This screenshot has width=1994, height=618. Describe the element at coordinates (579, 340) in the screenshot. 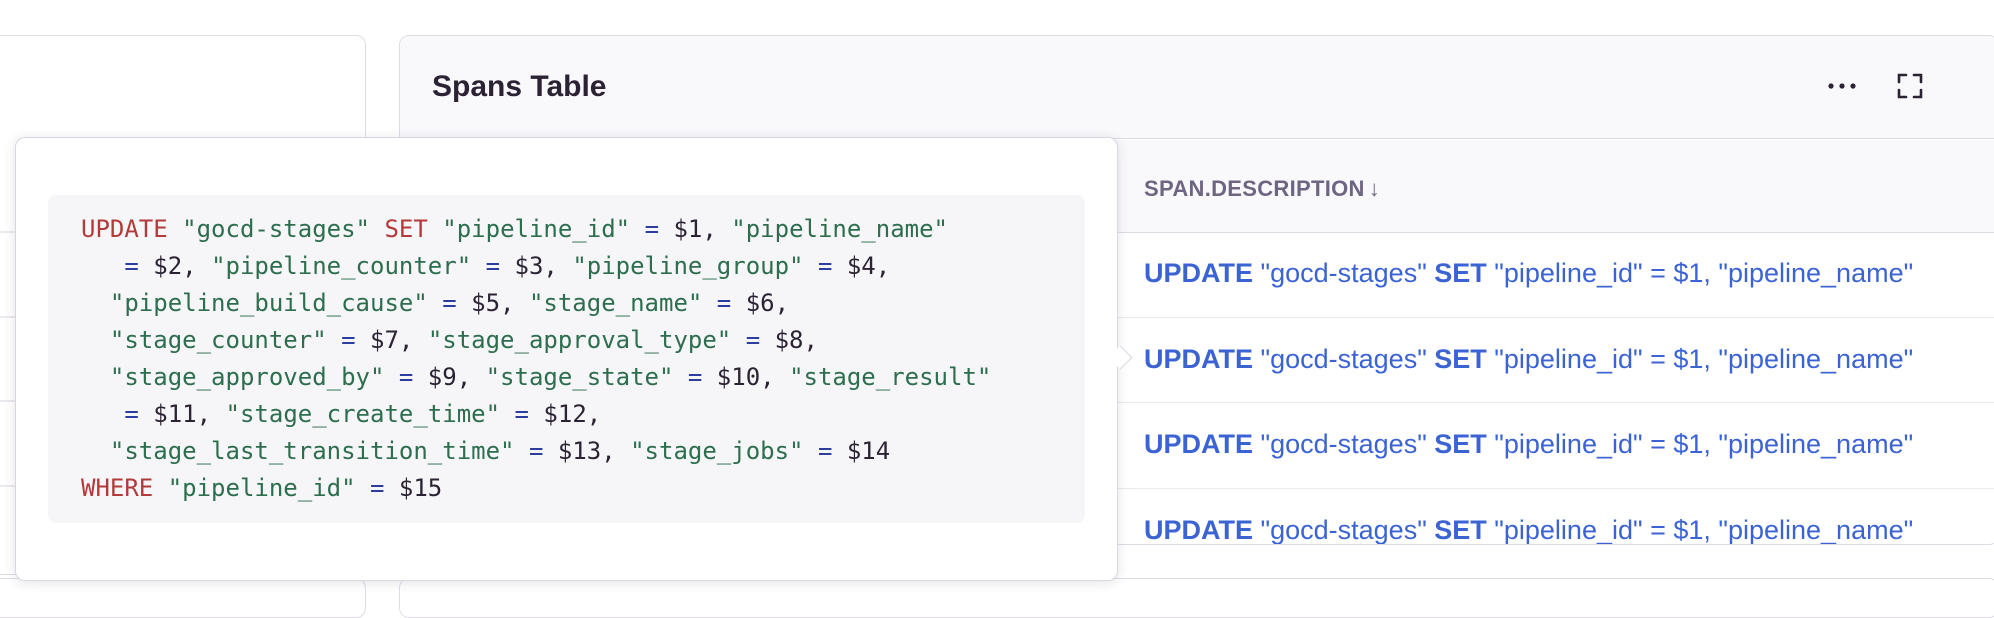

I see `sql-string: "stage_approval_type"` at that location.